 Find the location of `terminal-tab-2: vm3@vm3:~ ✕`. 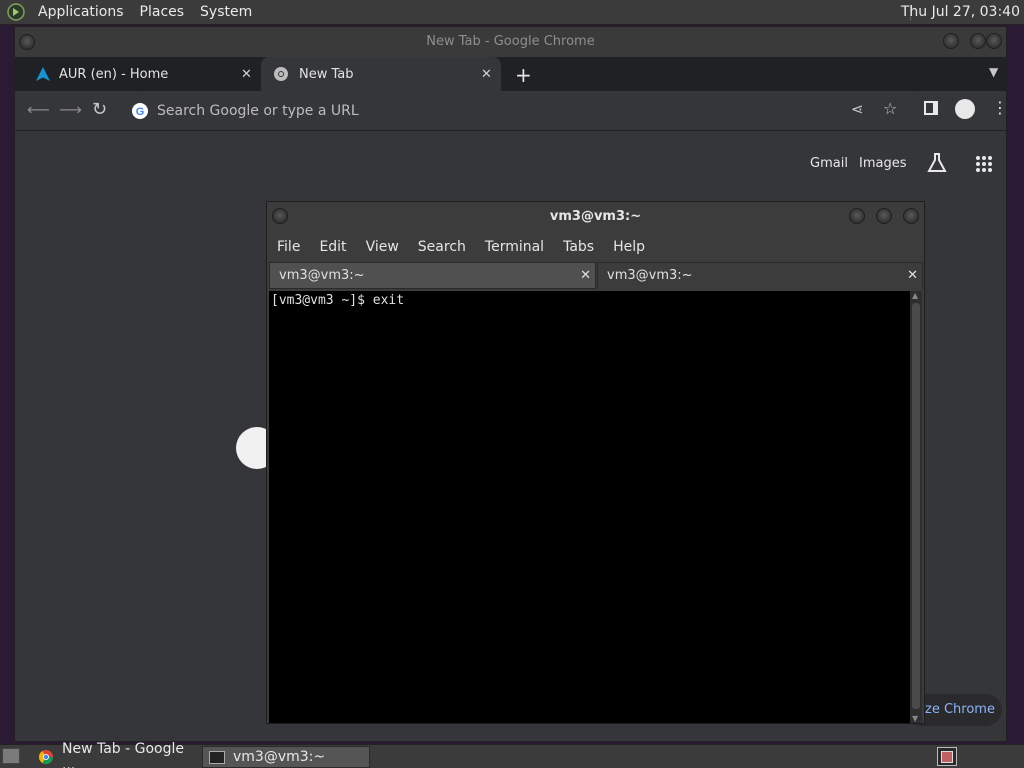

terminal-tab-2: vm3@vm3:~ ✕ is located at coordinates (760, 275).